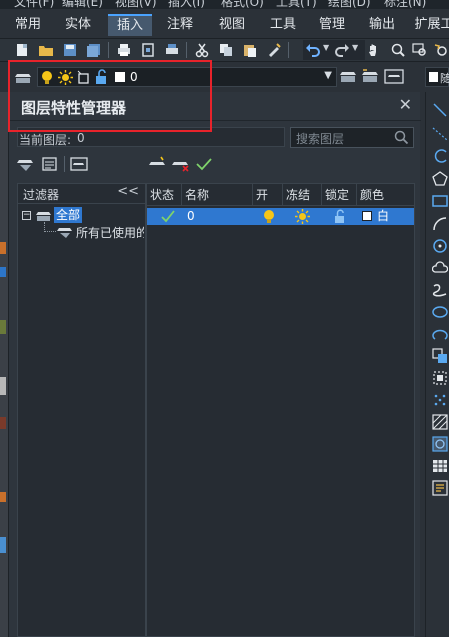  What do you see at coordinates (332, 25) in the screenshot?
I see `tab-manage: 管理` at bounding box center [332, 25].